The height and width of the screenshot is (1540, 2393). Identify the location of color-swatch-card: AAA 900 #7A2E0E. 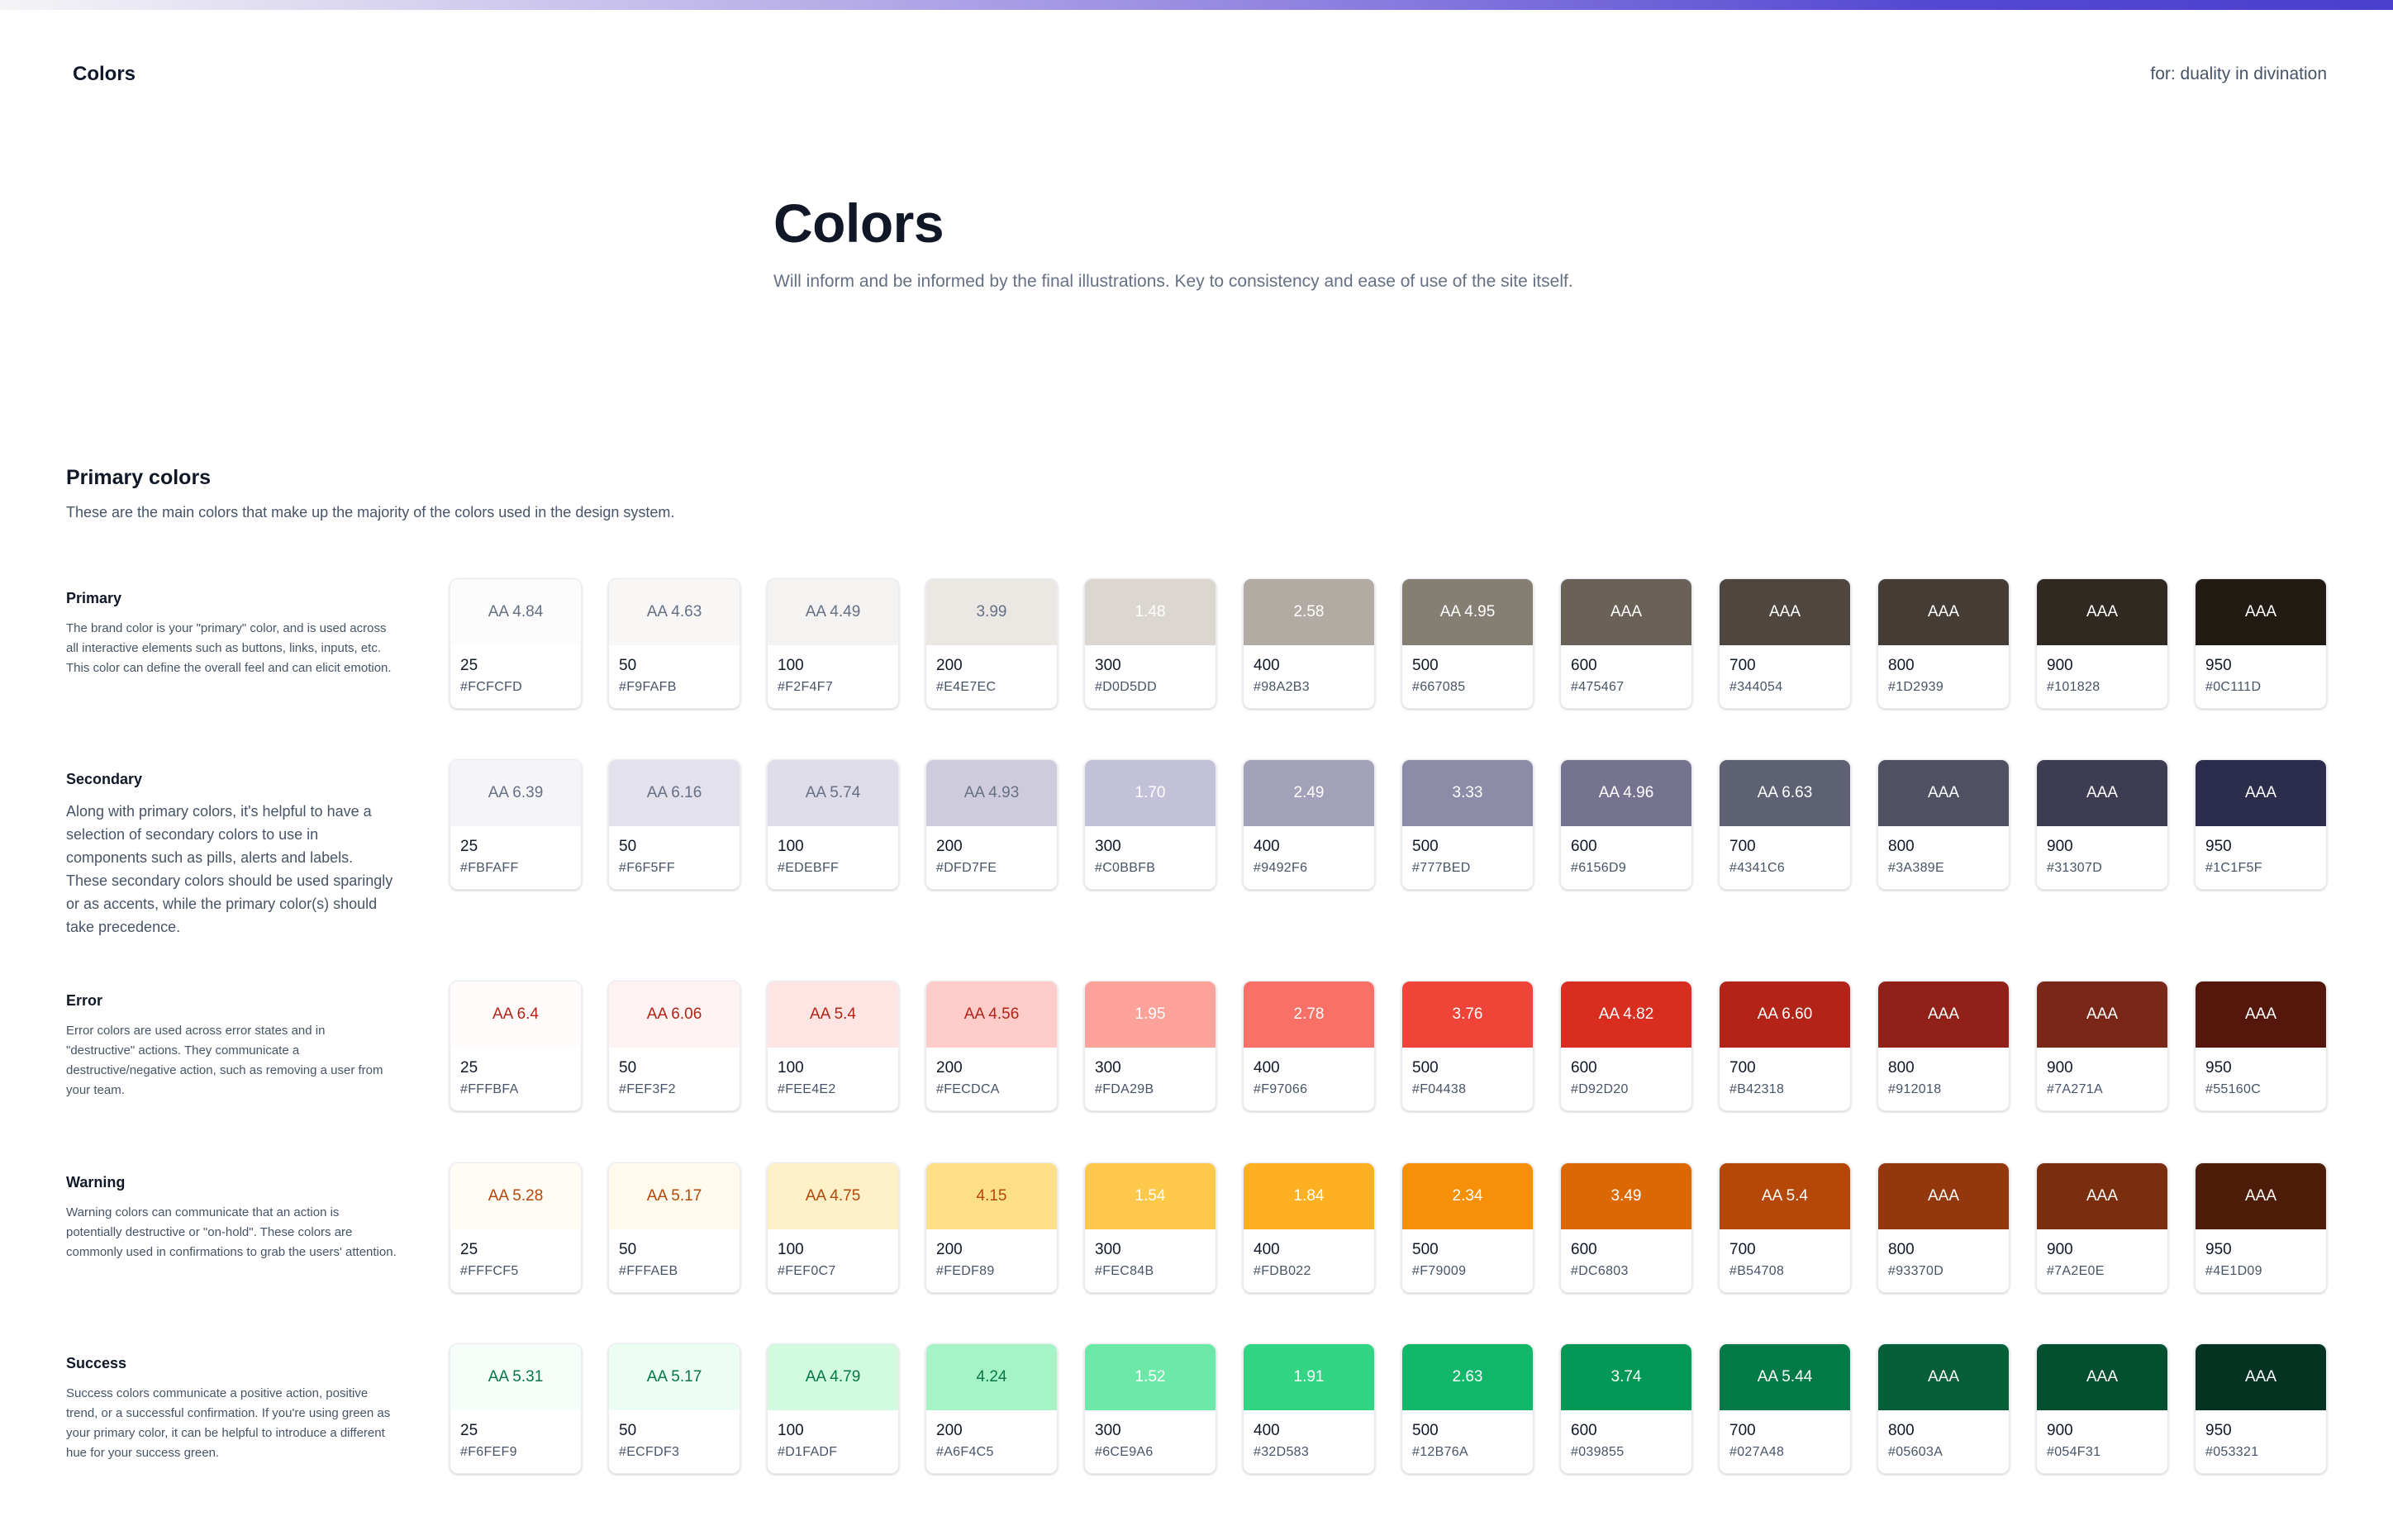
(2102, 1227).